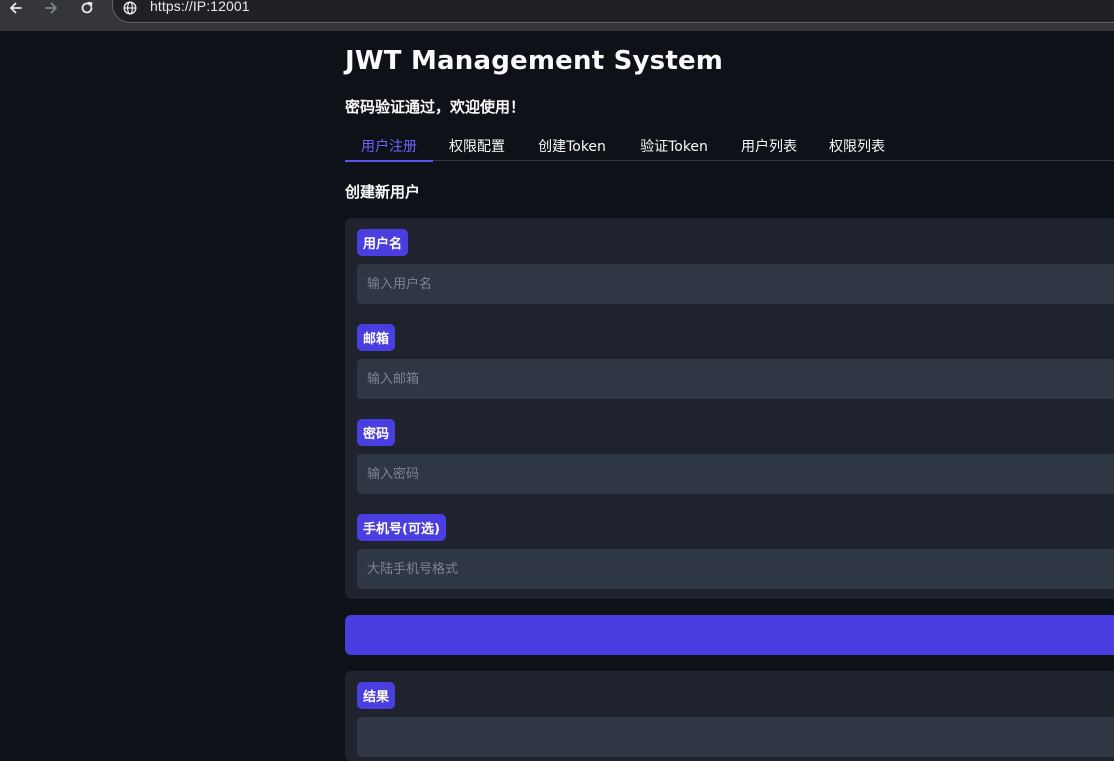 The image size is (1114, 761). What do you see at coordinates (383, 192) in the screenshot?
I see `section-title: 创建新用户` at bounding box center [383, 192].